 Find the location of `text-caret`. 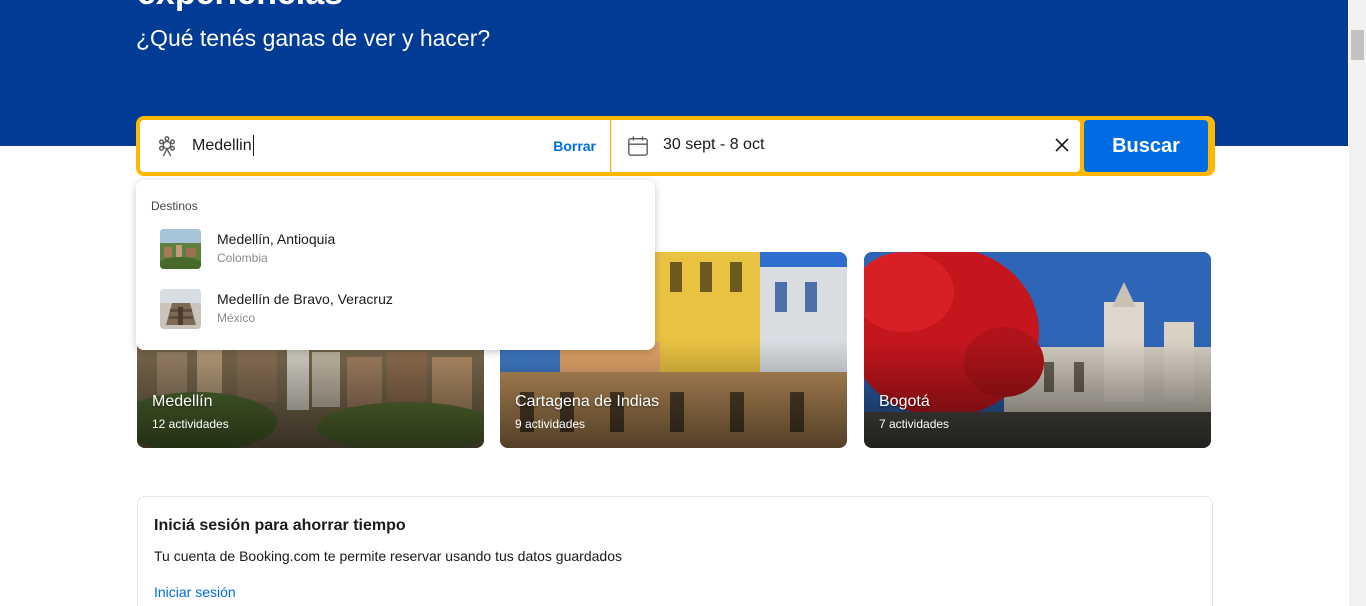

text-caret is located at coordinates (253, 145).